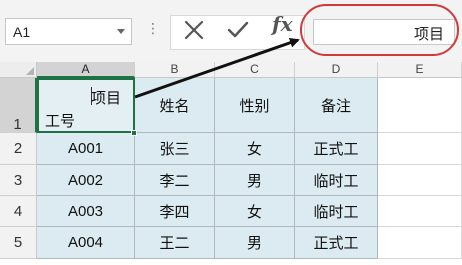 This screenshot has width=462, height=265. What do you see at coordinates (420, 211) in the screenshot?
I see `cell-e4` at bounding box center [420, 211].